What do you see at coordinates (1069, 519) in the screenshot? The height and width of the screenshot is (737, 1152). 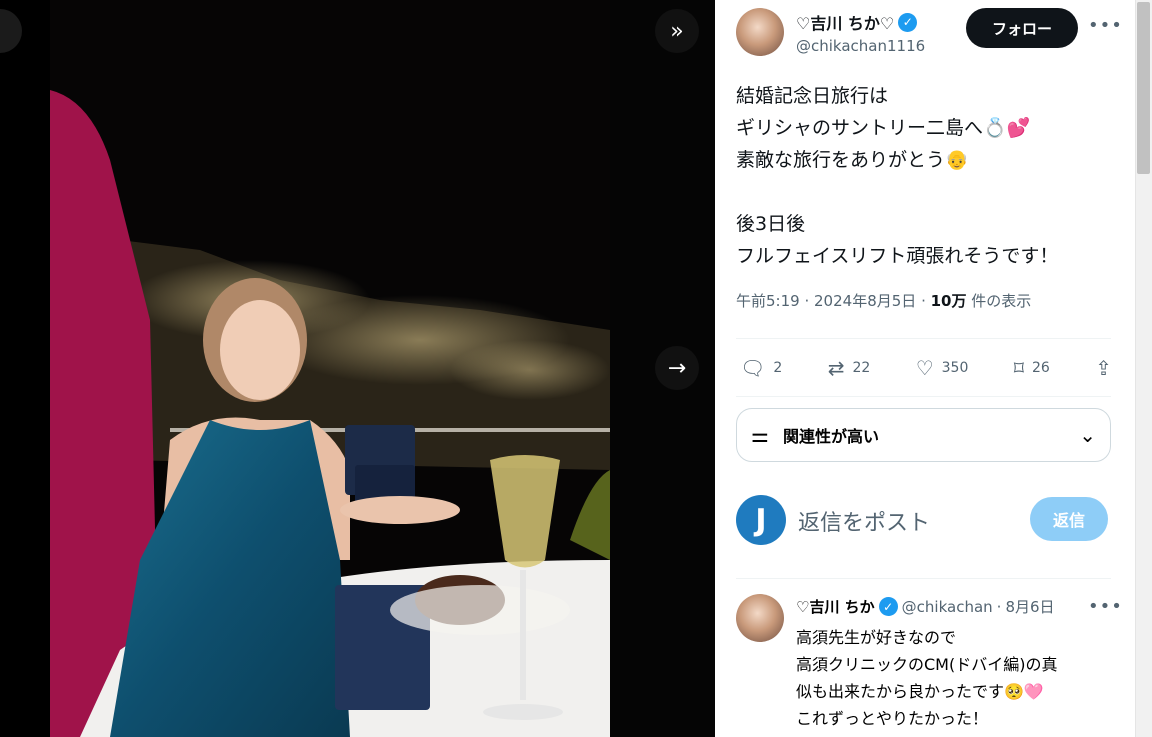 I see `reply-button: 返信` at bounding box center [1069, 519].